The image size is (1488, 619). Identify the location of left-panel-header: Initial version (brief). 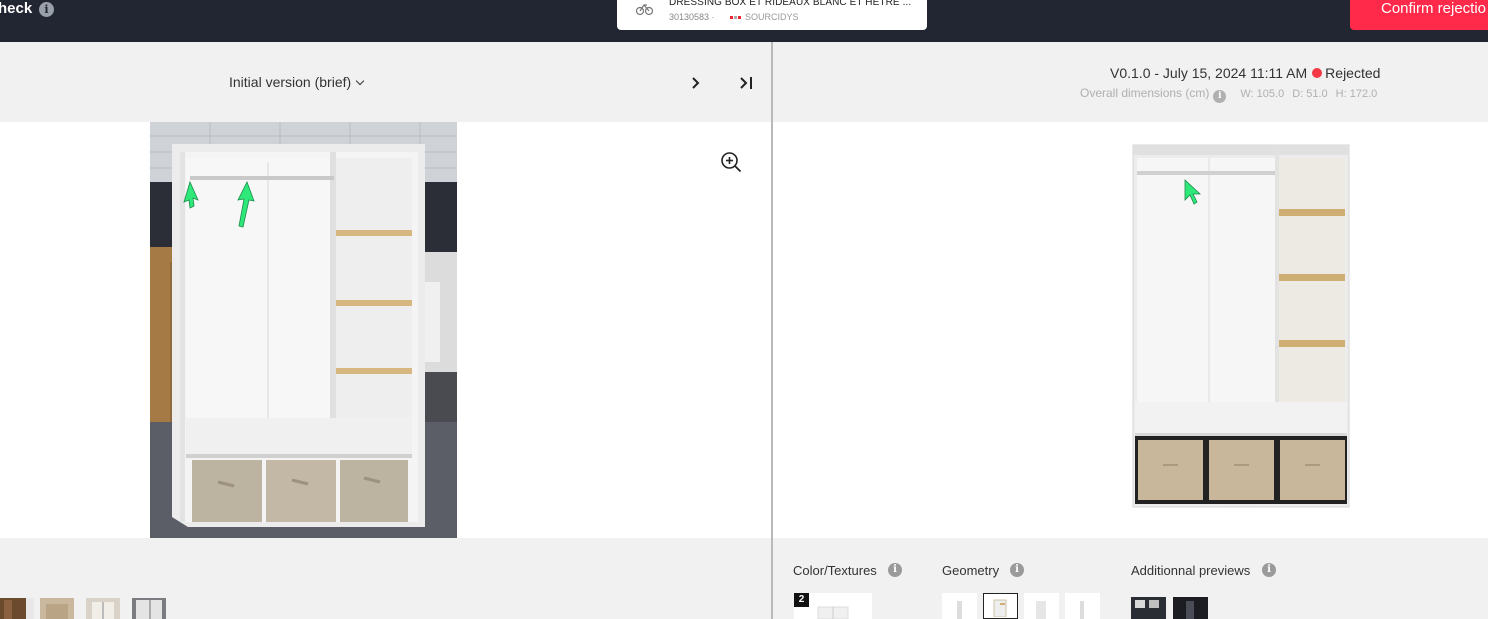
(385, 82).